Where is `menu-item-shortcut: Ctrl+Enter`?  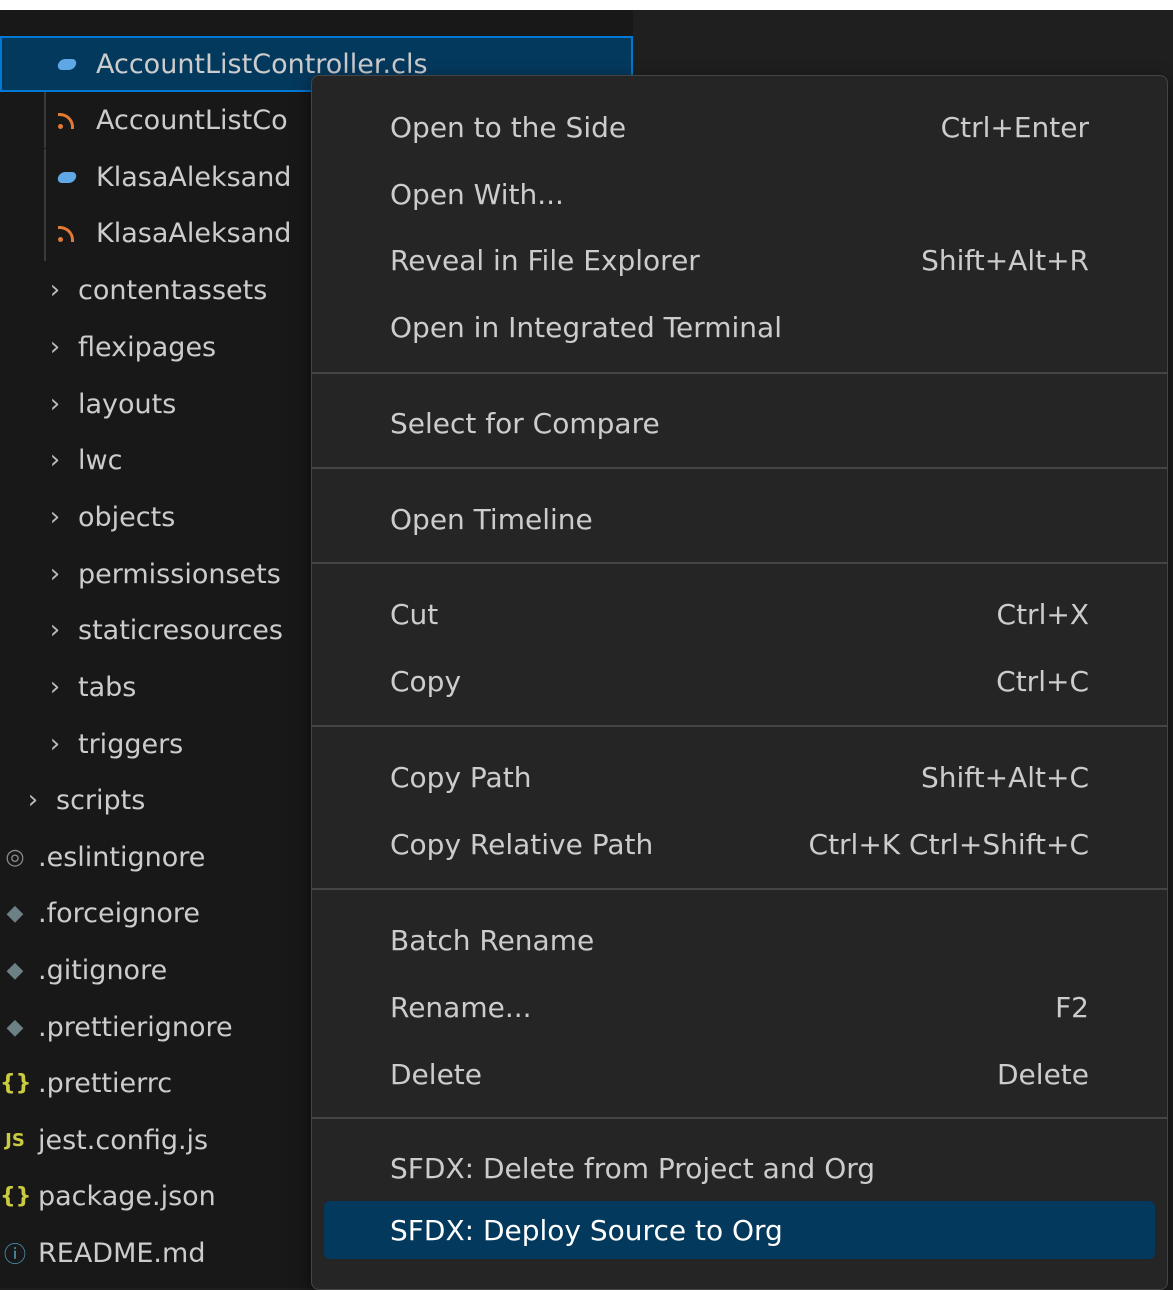 menu-item-shortcut: Ctrl+Enter is located at coordinates (1014, 127).